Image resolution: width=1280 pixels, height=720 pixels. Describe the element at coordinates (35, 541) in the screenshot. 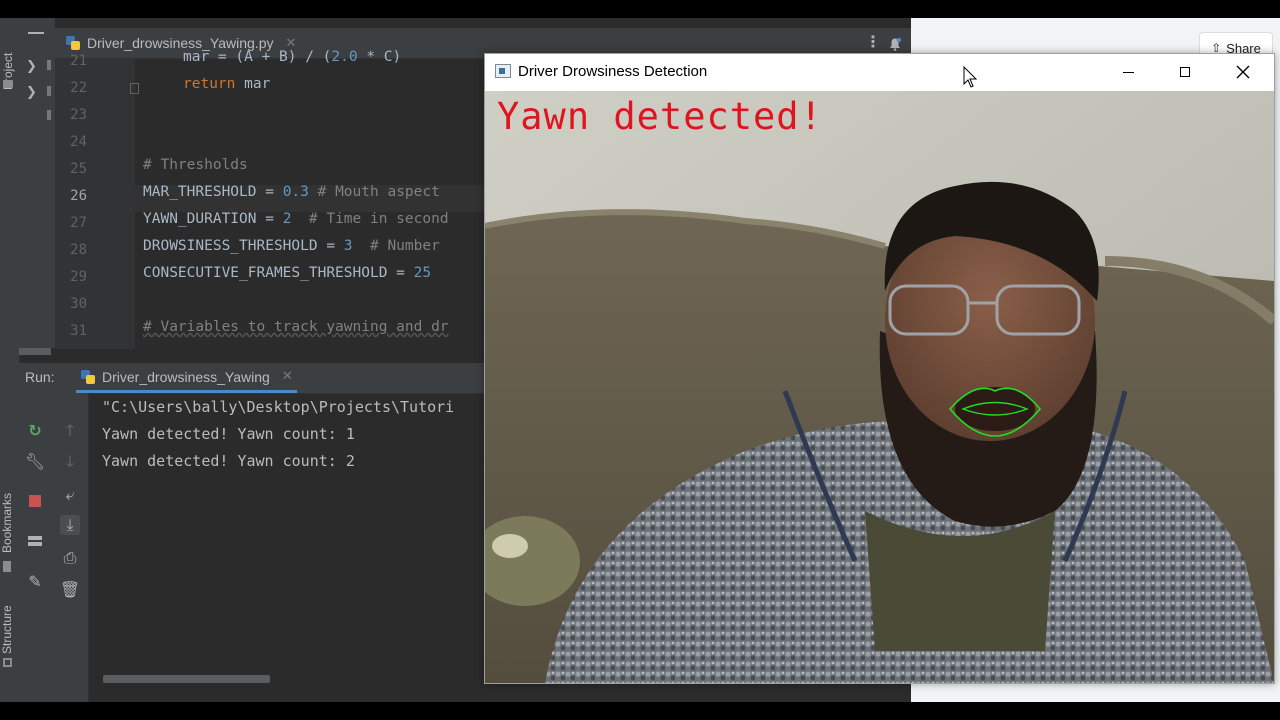

I see `layout-icon` at that location.